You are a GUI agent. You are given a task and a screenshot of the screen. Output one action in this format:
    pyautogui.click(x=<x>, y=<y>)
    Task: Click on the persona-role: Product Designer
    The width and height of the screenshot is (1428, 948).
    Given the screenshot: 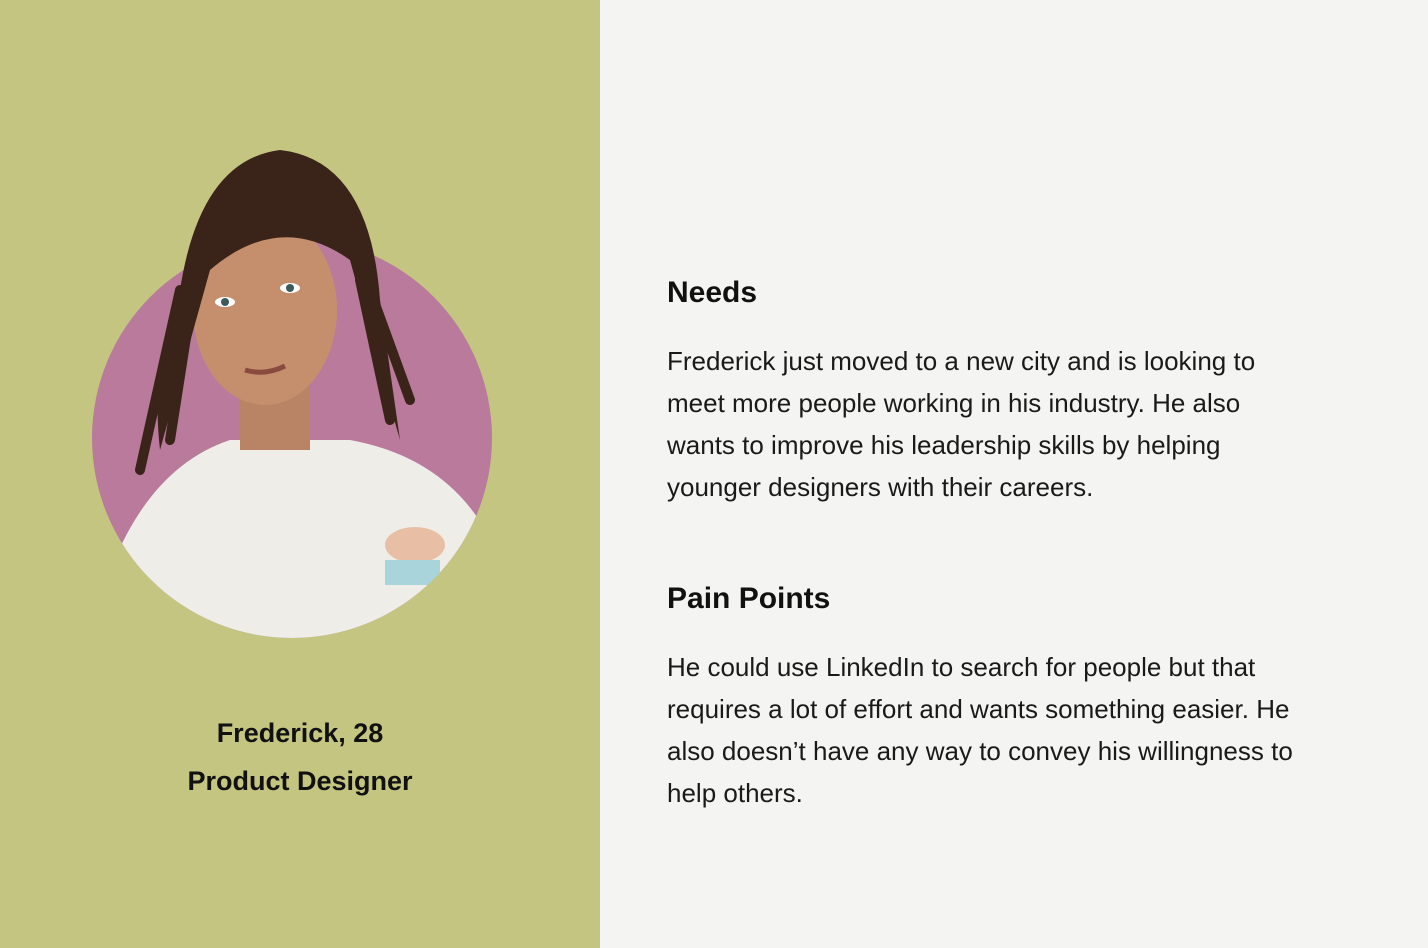 What is the action you would take?
    pyautogui.click(x=300, y=781)
    